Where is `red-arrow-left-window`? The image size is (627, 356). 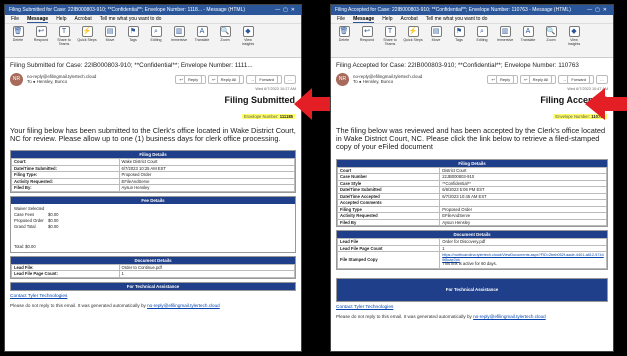
red-arrow-left-window is located at coordinates (312, 104).